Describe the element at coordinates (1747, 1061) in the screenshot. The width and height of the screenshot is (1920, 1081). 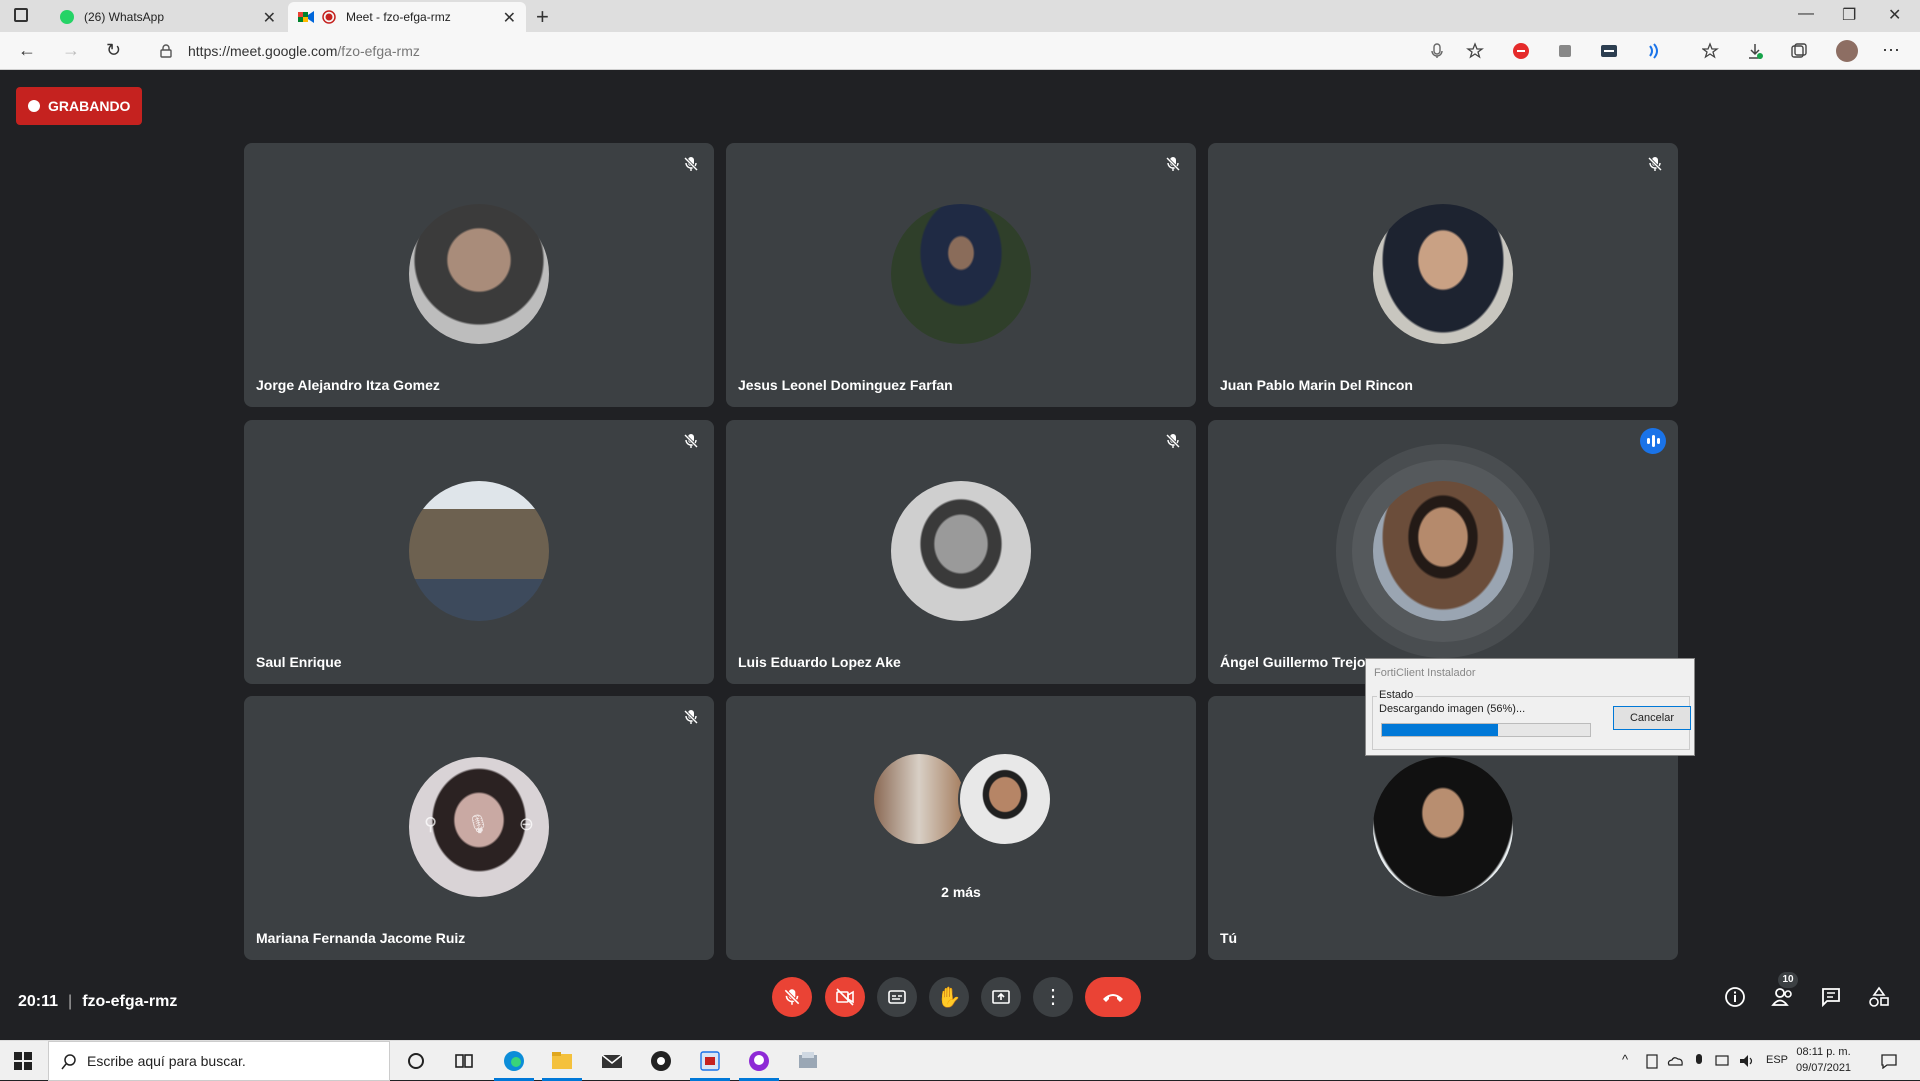
I see `volume-icon` at that location.